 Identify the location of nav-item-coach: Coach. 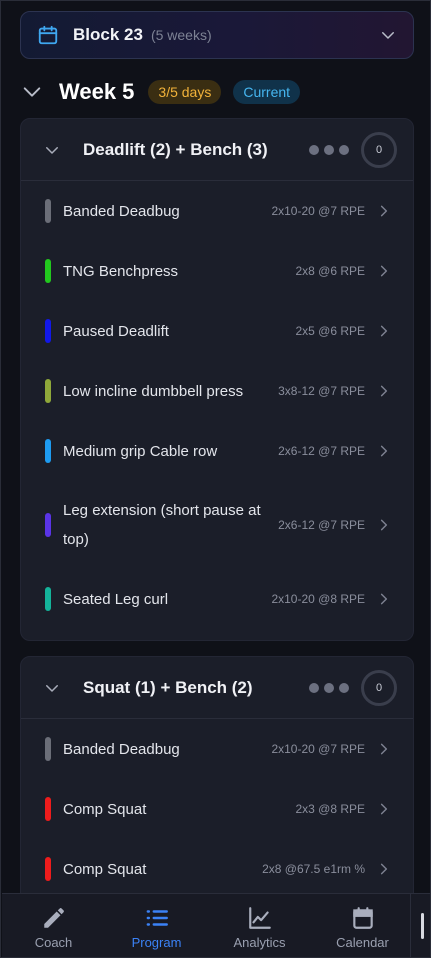
(53, 925).